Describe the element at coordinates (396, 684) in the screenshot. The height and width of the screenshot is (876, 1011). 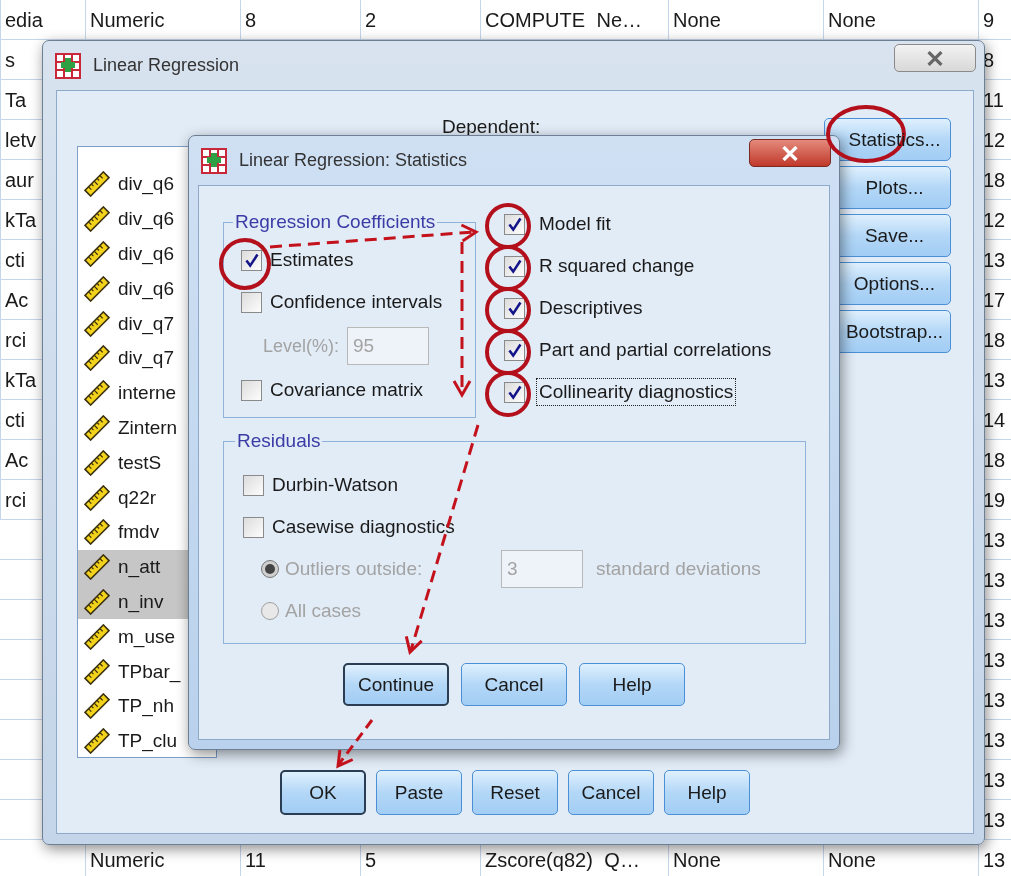
I see `dialog-button: Continue` at that location.